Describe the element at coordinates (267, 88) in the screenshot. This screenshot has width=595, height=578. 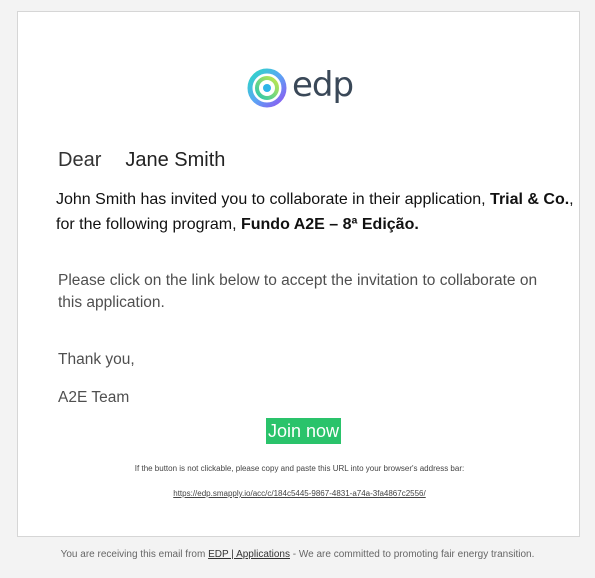
I see `edp-swirl-logo-icon` at that location.